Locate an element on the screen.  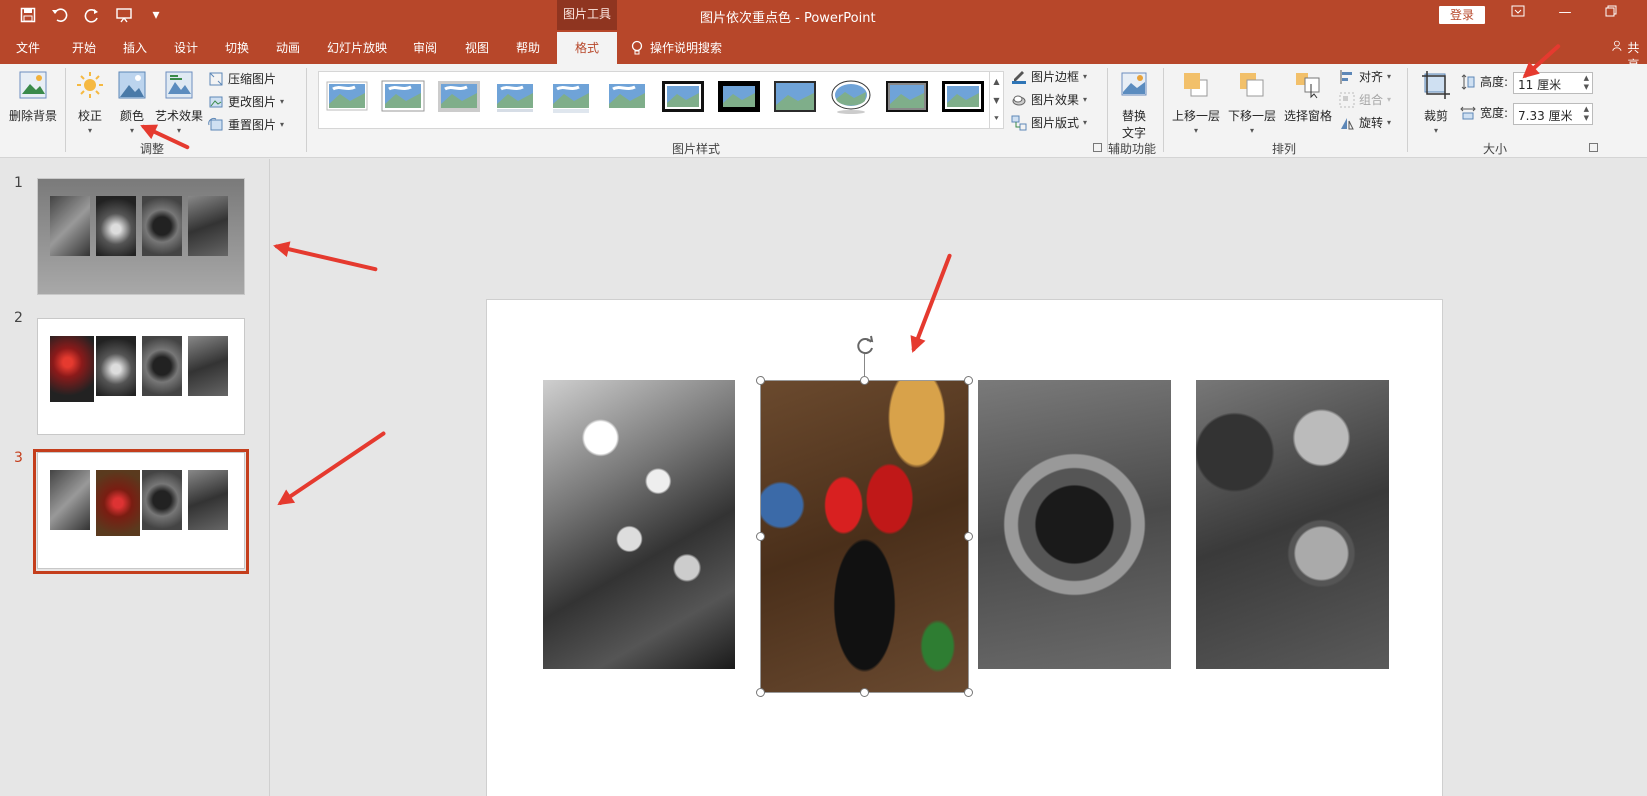
width-icon is located at coordinates (1468, 112).